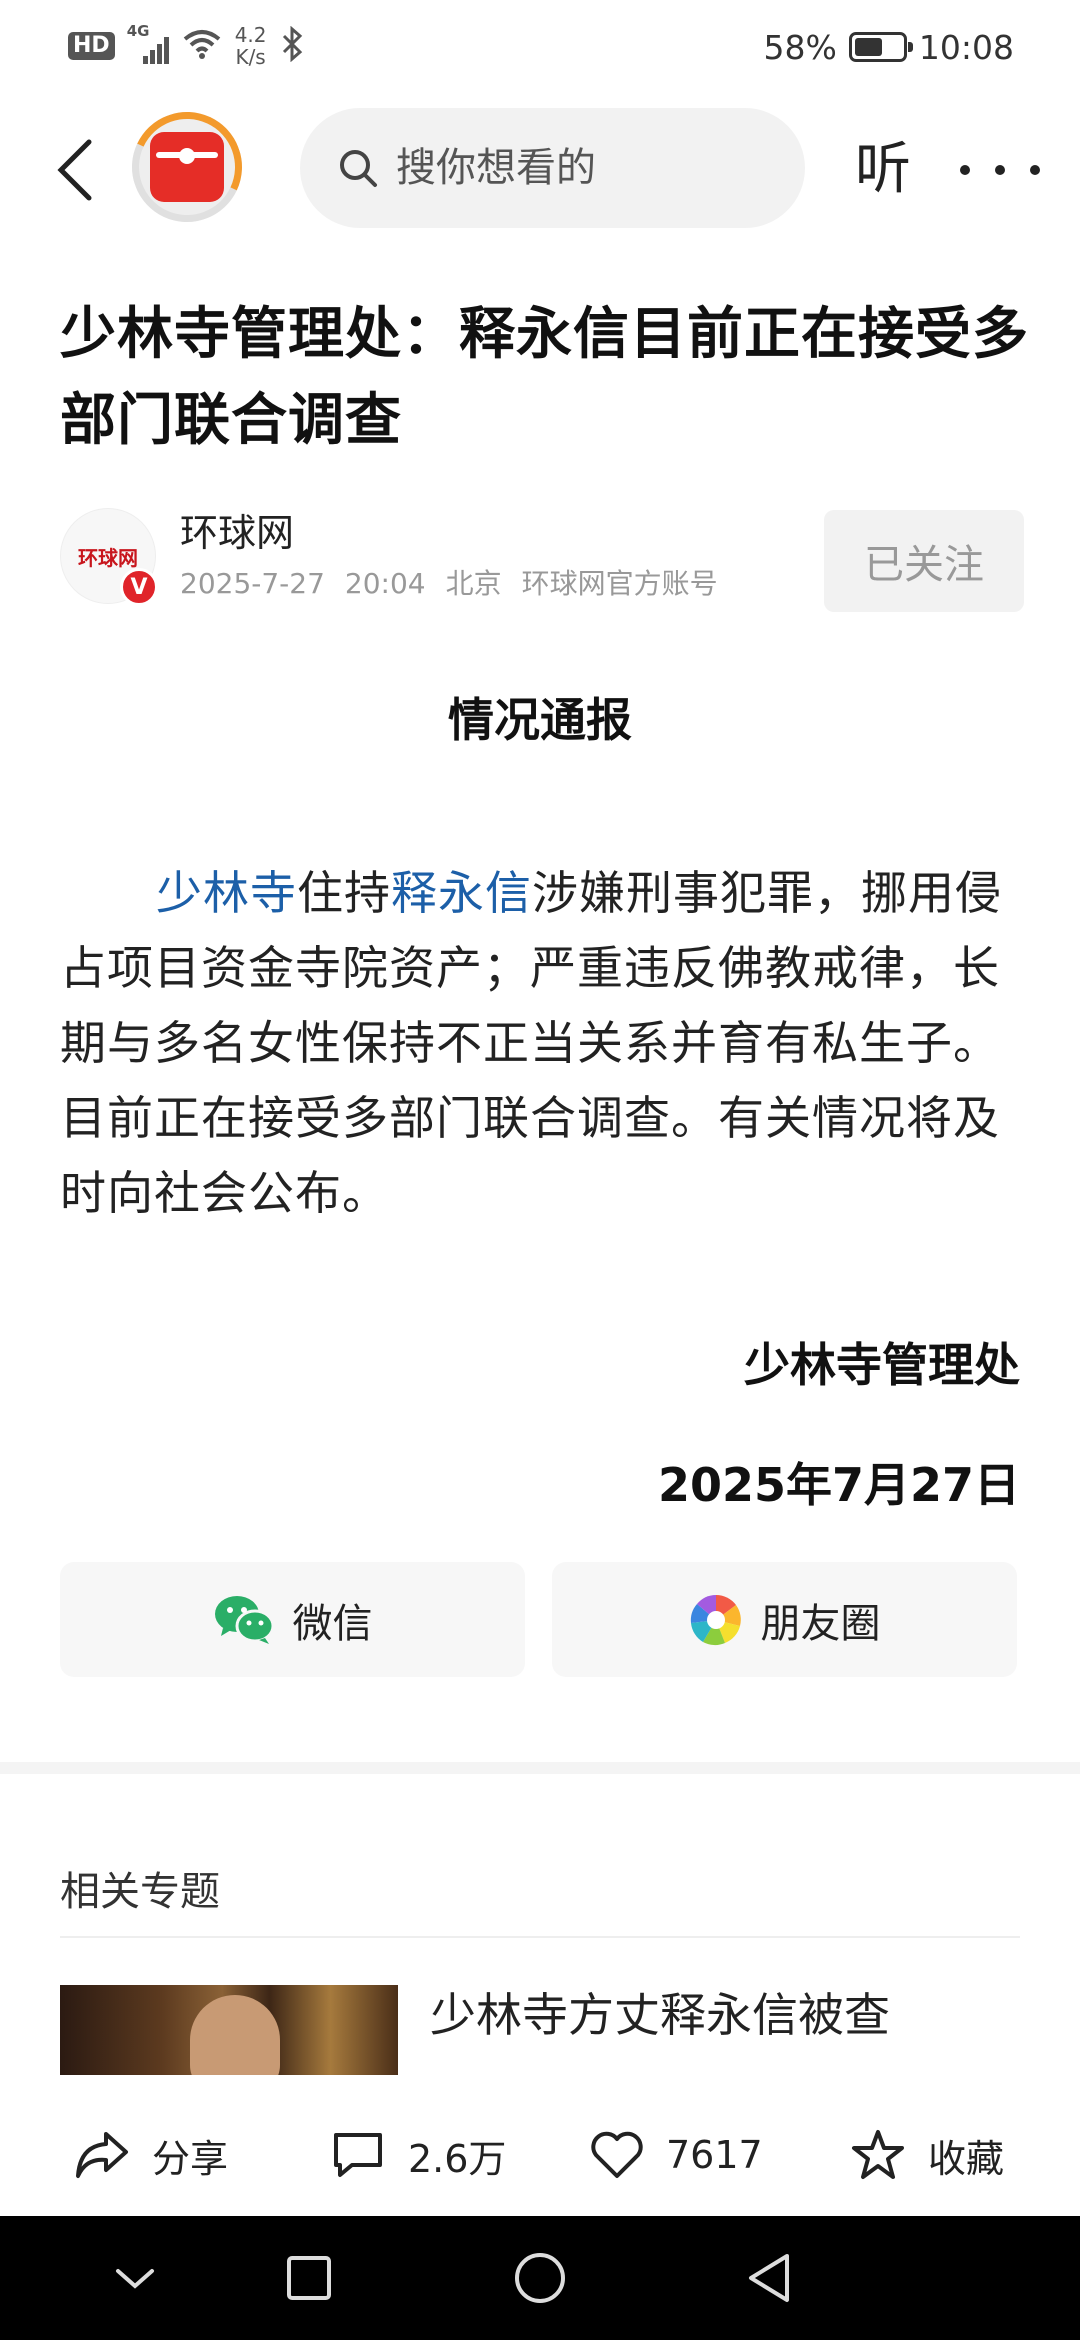 The width and height of the screenshot is (1080, 2340). Describe the element at coordinates (868, 47) in the screenshot. I see `battery-level` at that location.